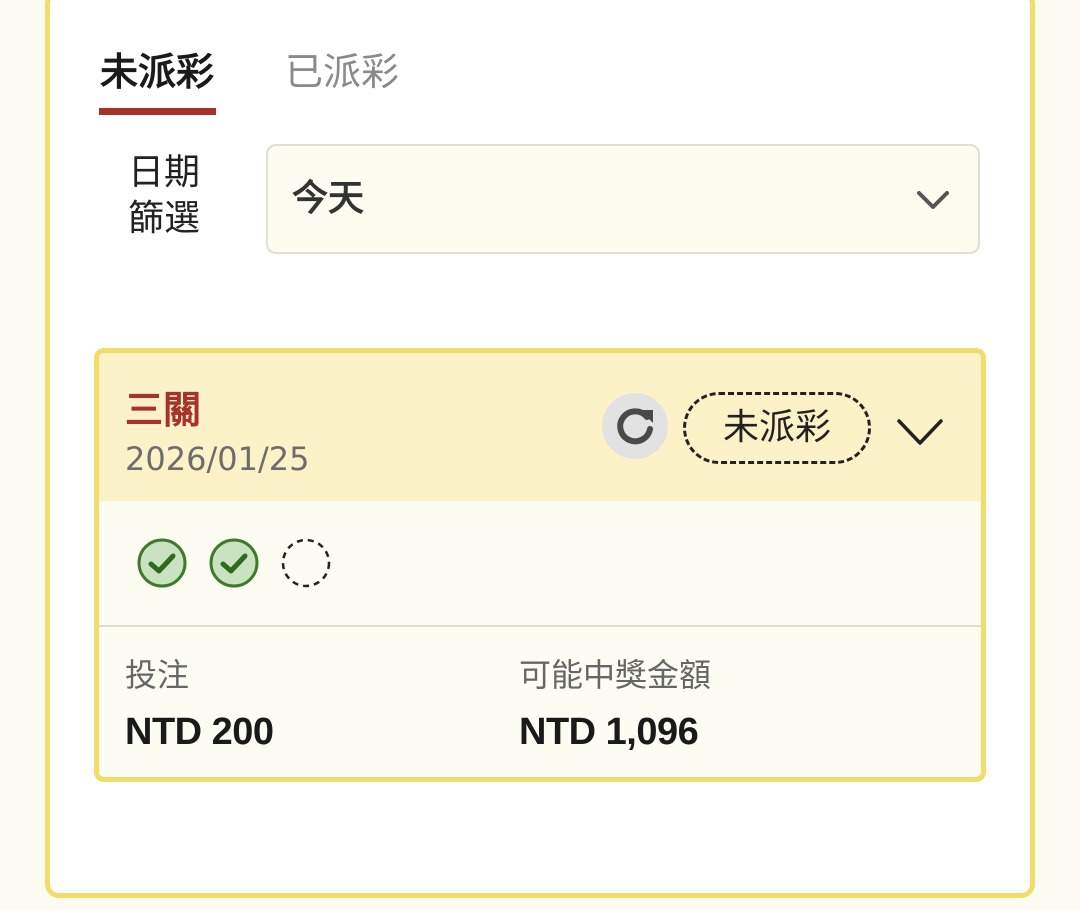 The image size is (1080, 910). I want to click on date-filter-select: 今天, so click(623, 199).